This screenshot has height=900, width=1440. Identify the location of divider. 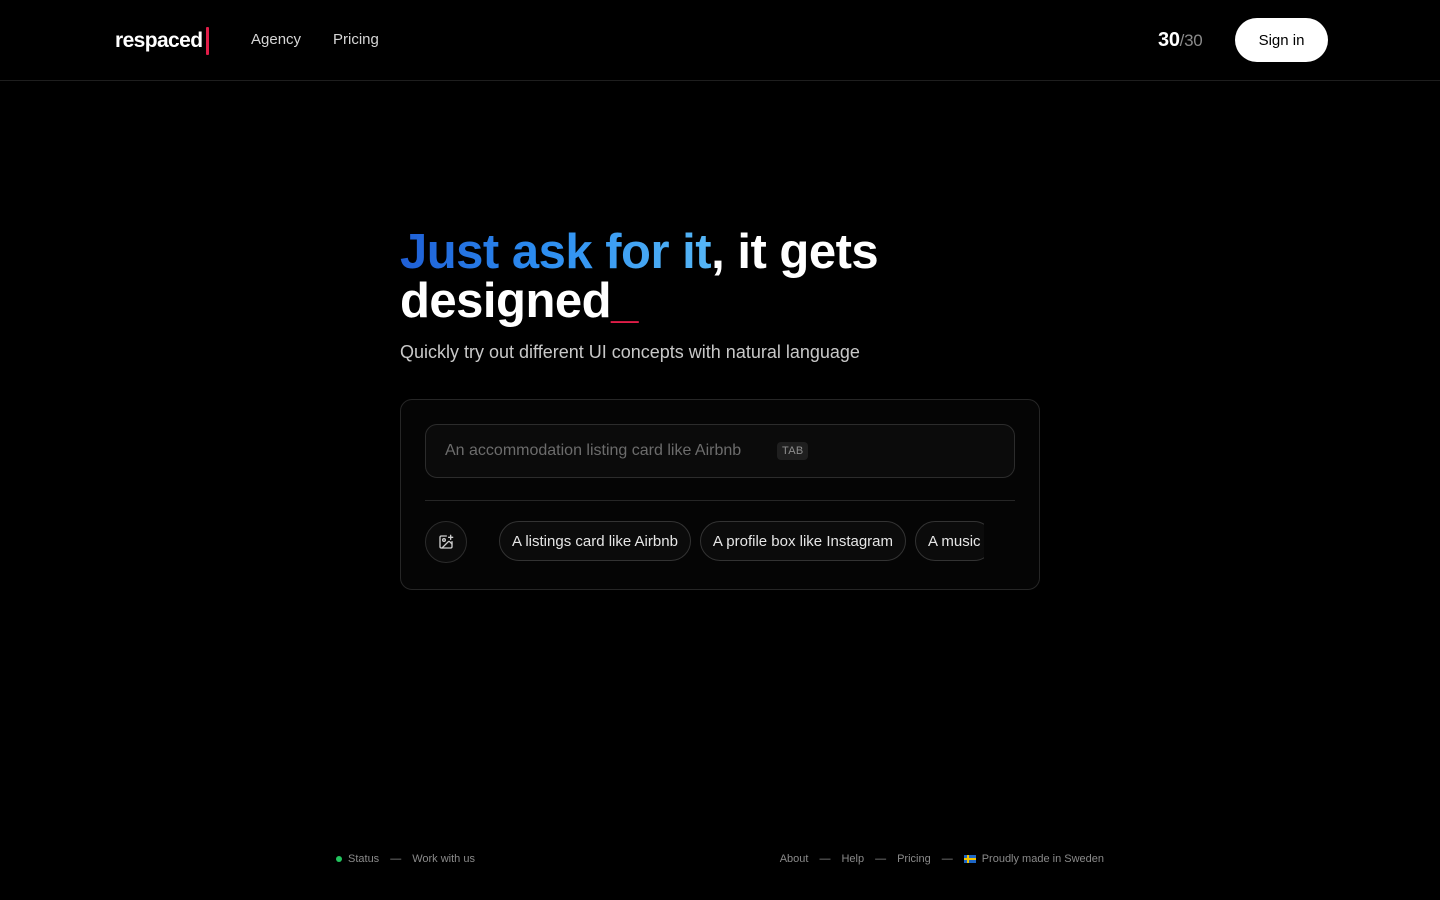
(720, 500).